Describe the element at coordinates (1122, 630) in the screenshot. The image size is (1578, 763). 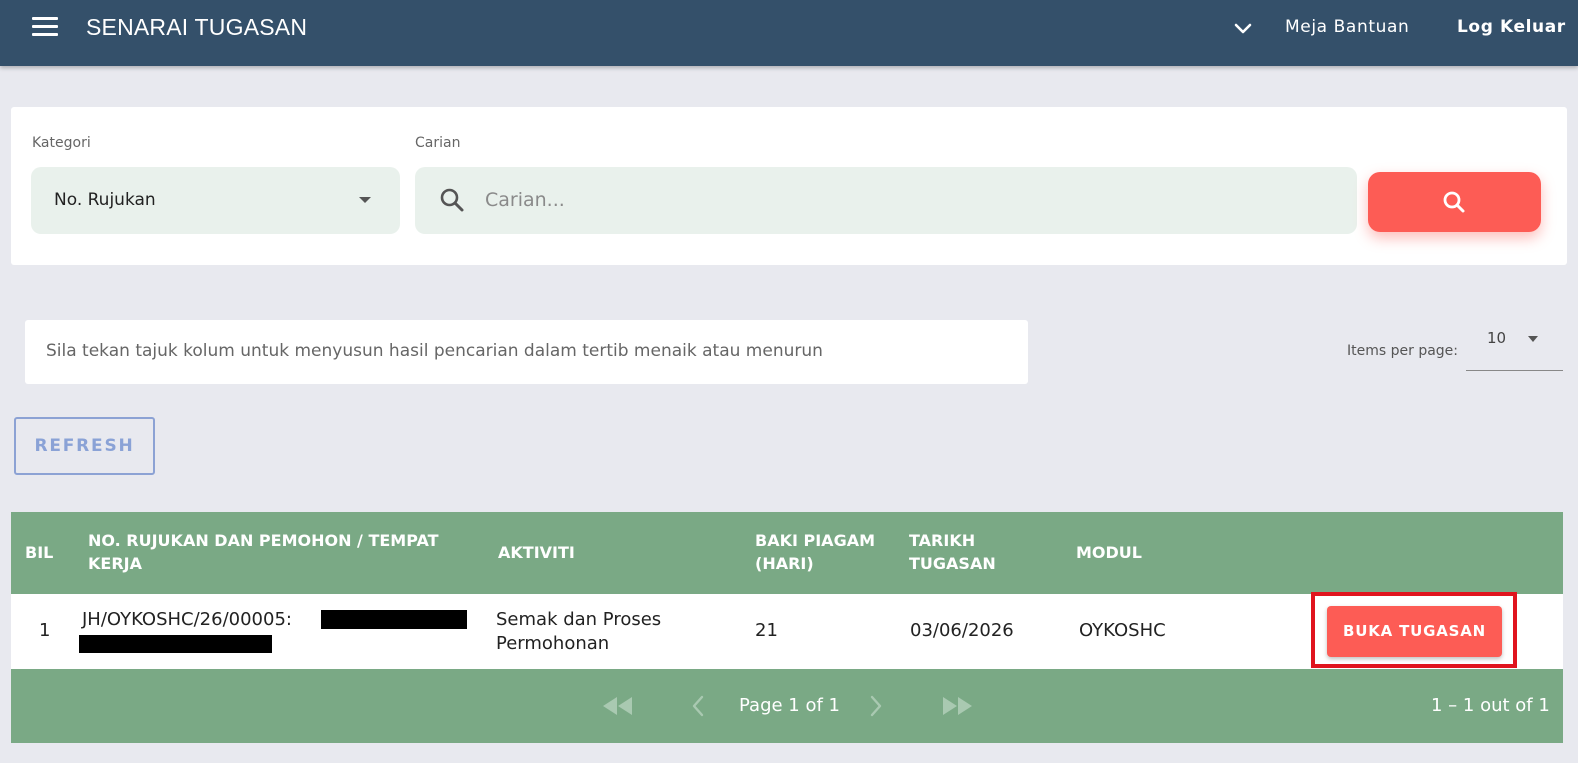
I see `cell-module: OYKOSHC` at that location.